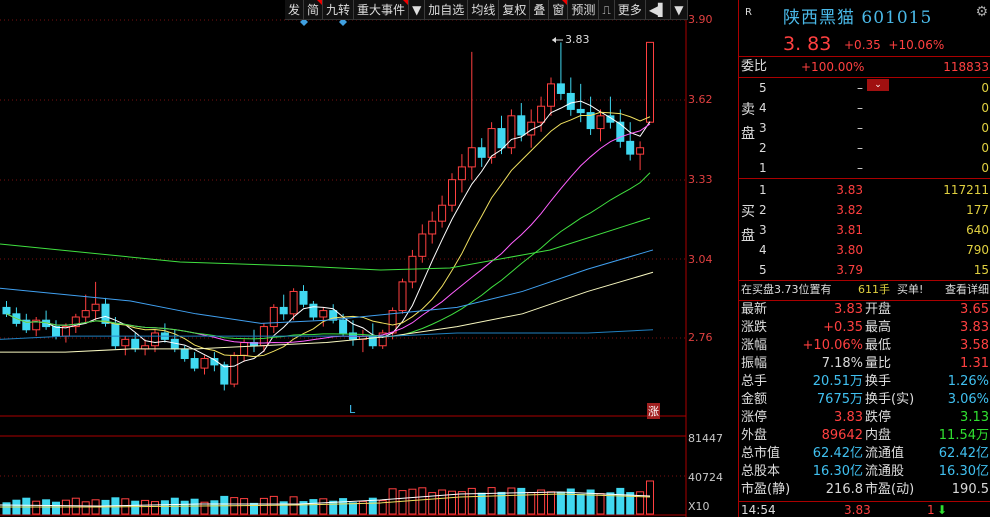  Describe the element at coordinates (382, 10) in the screenshot. I see `toolbar-button: 重大事件` at that location.